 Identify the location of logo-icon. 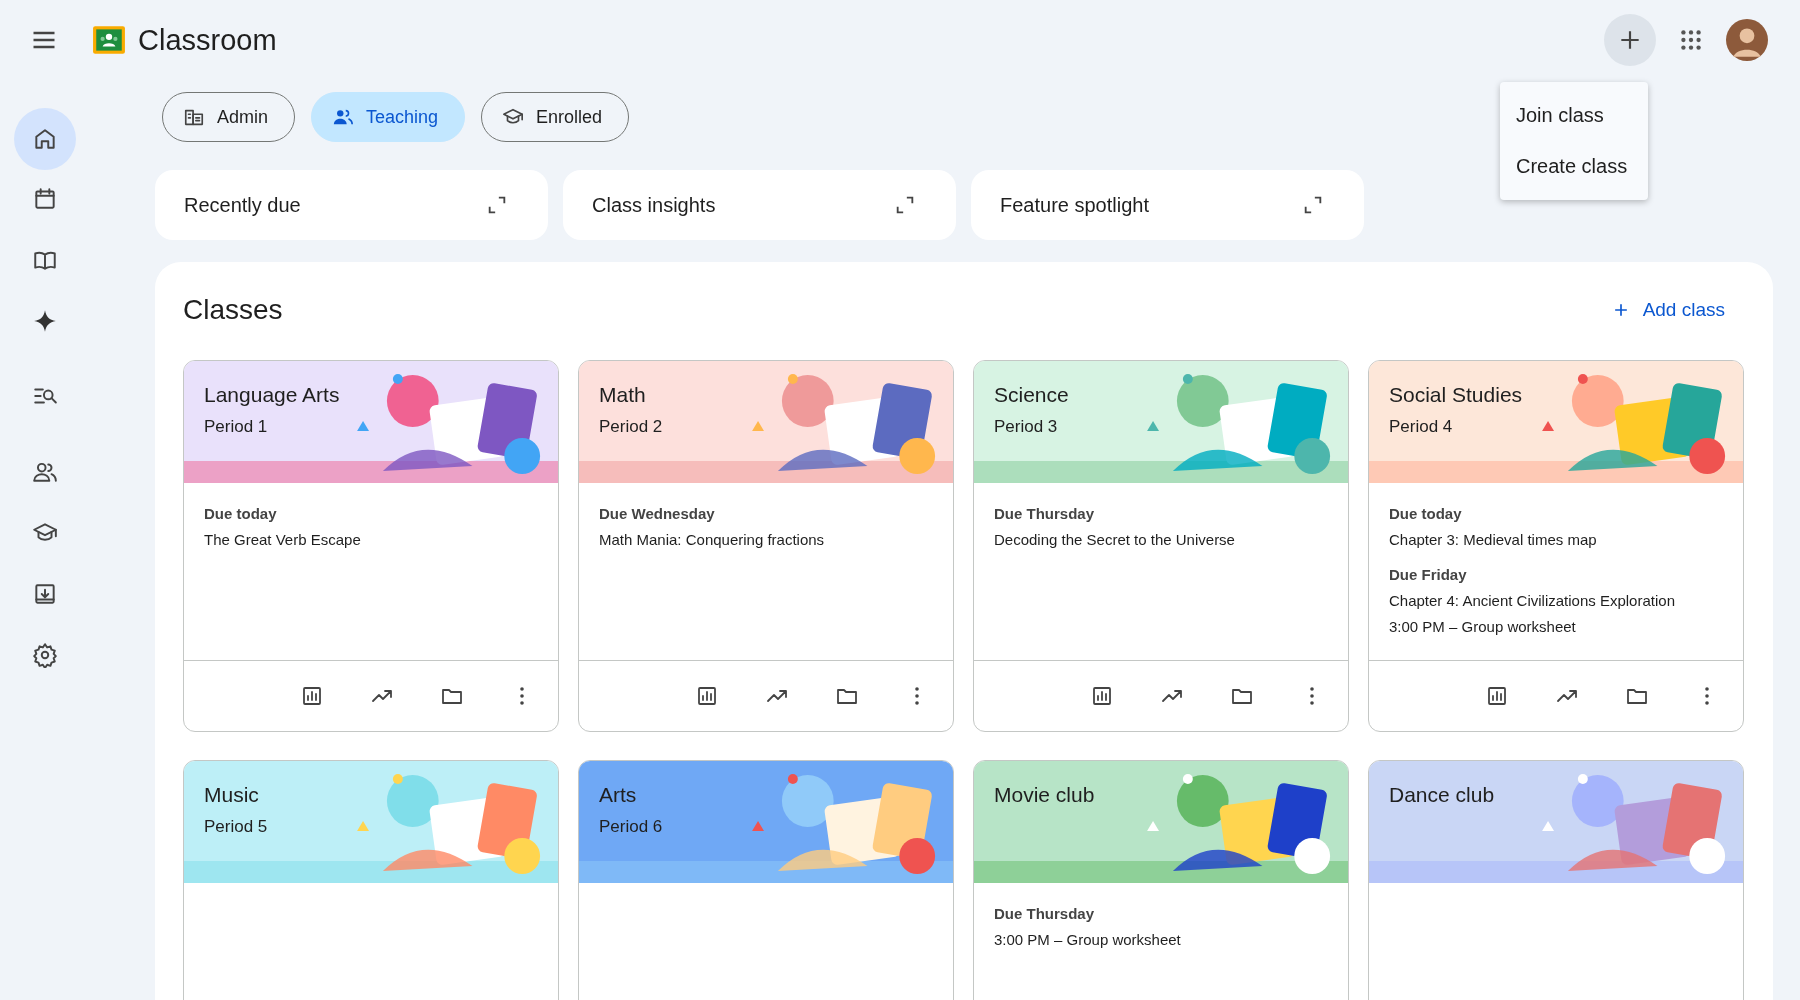
(109, 40).